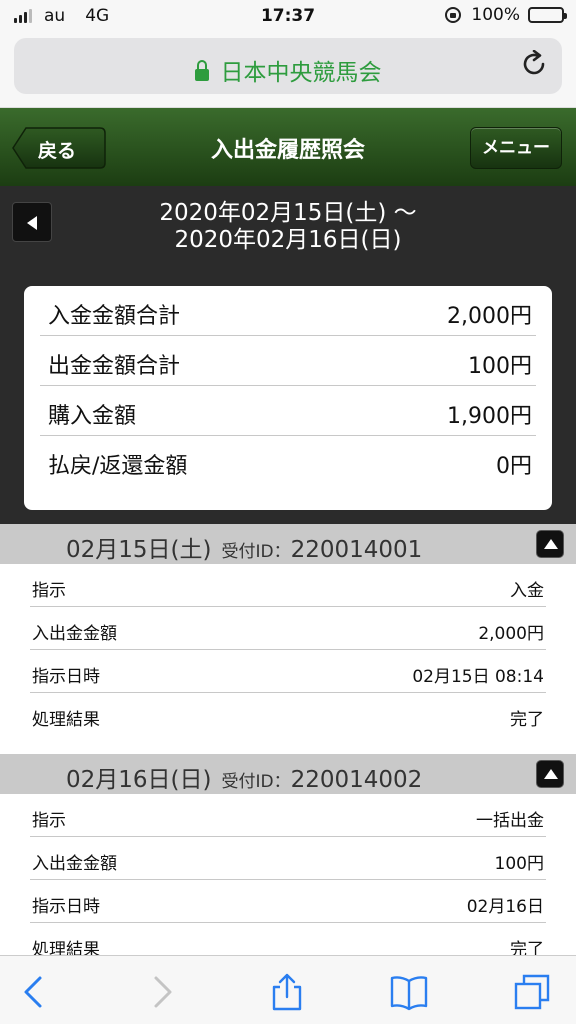 The height and width of the screenshot is (1024, 576). I want to click on date-range: 2020年02月15日(土) 〜 2020年02月16日(日), so click(288, 227).